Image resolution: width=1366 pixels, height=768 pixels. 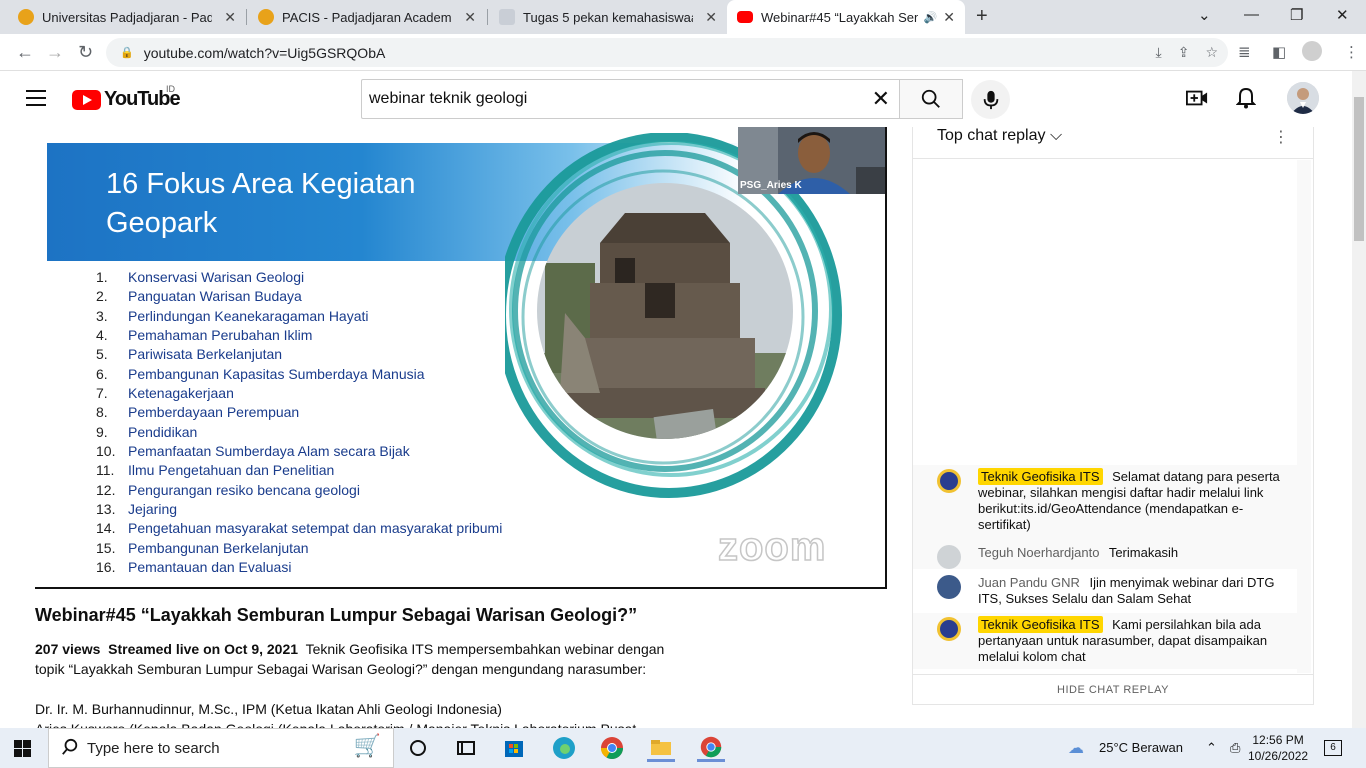 I want to click on page-scrollbar-thumb, so click(x=1359, y=169).